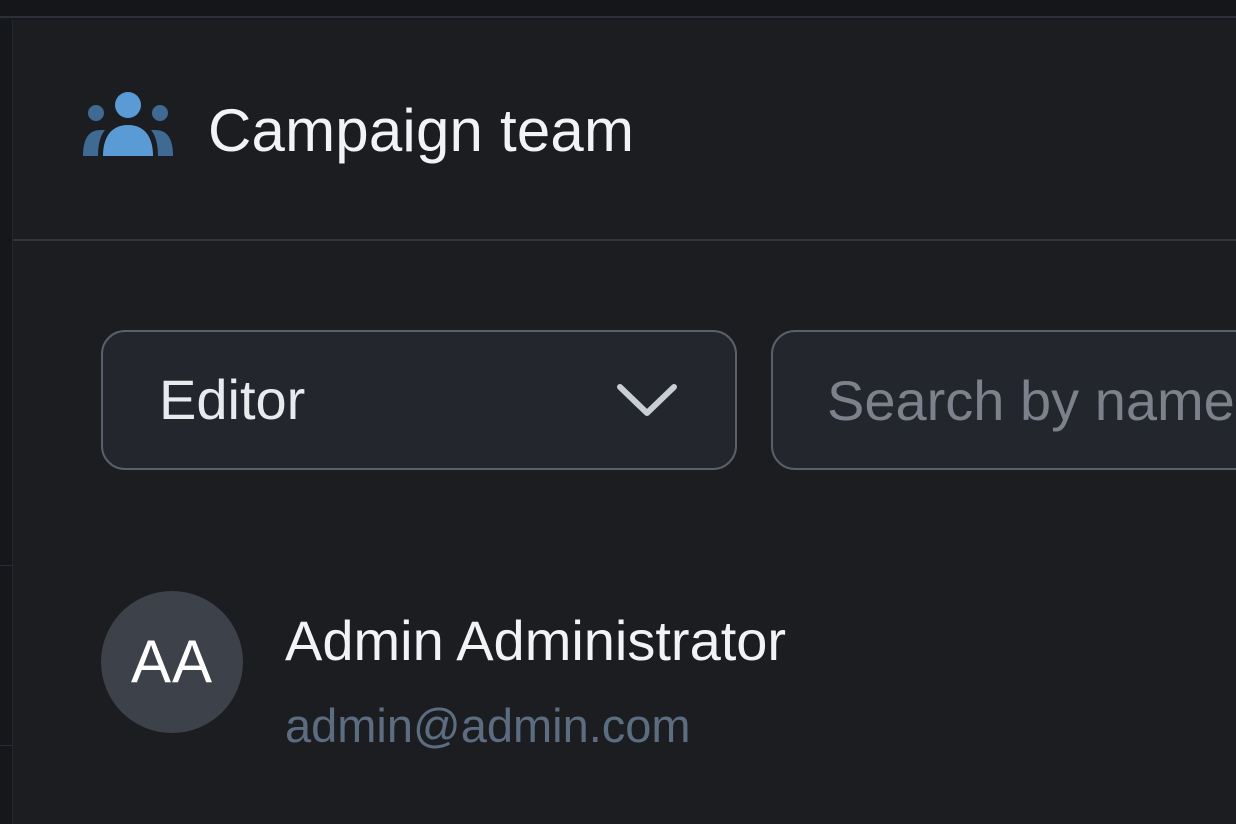 This screenshot has height=824, width=1236. Describe the element at coordinates (618, 9) in the screenshot. I see `top-bar` at that location.